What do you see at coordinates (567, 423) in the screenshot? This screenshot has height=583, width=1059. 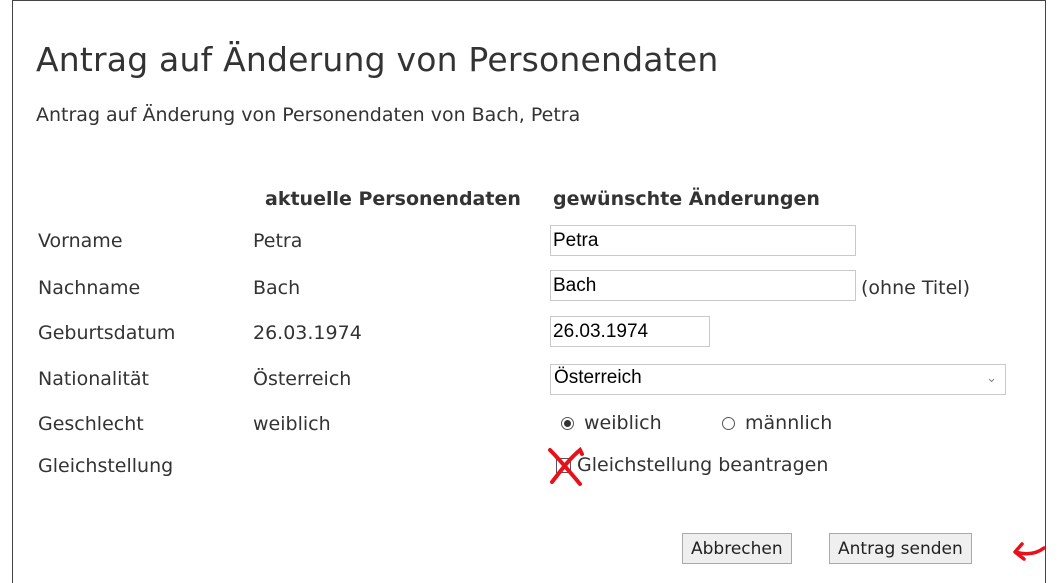 I see `radio-female` at bounding box center [567, 423].